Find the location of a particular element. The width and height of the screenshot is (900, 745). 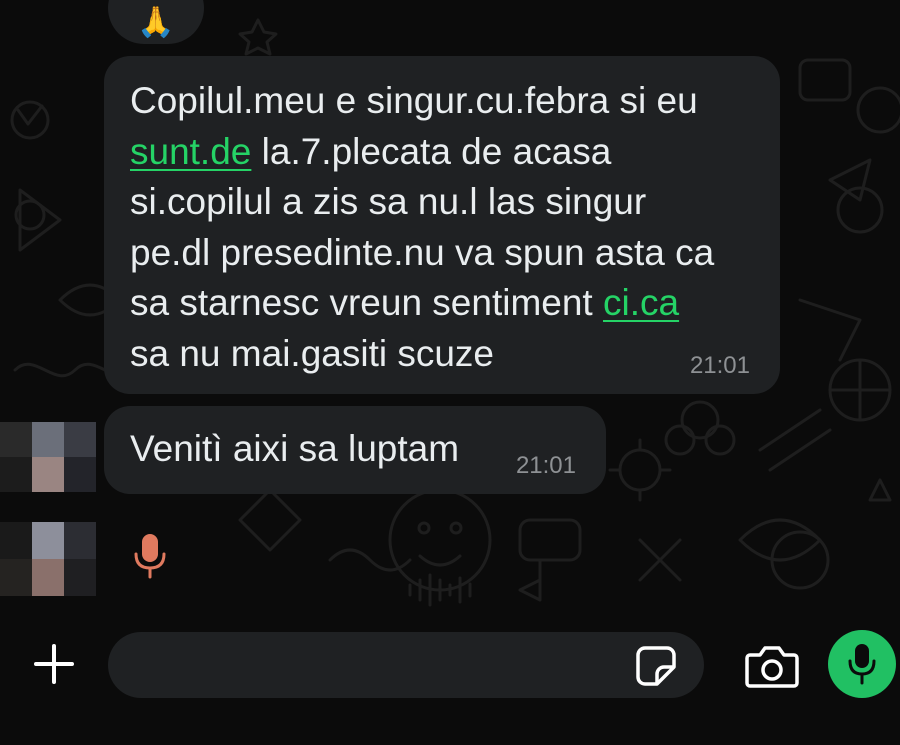

sticker-button is located at coordinates (656, 666).